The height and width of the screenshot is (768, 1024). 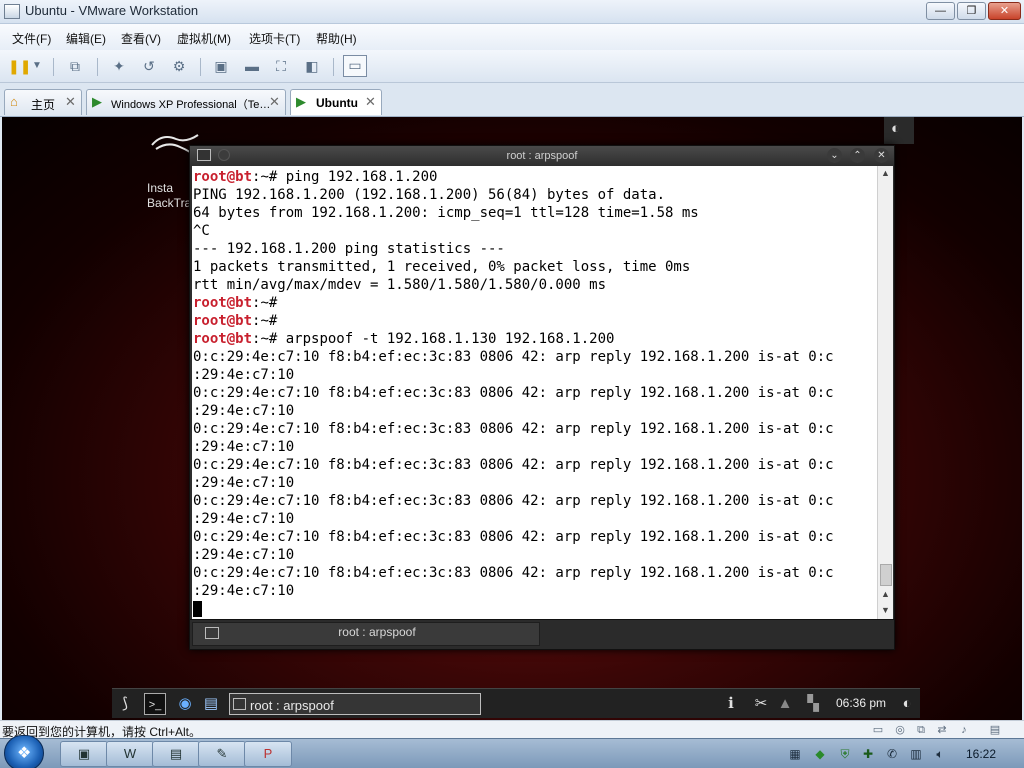 What do you see at coordinates (900, 730) in the screenshot?
I see `cdrom-icon: ◎` at bounding box center [900, 730].